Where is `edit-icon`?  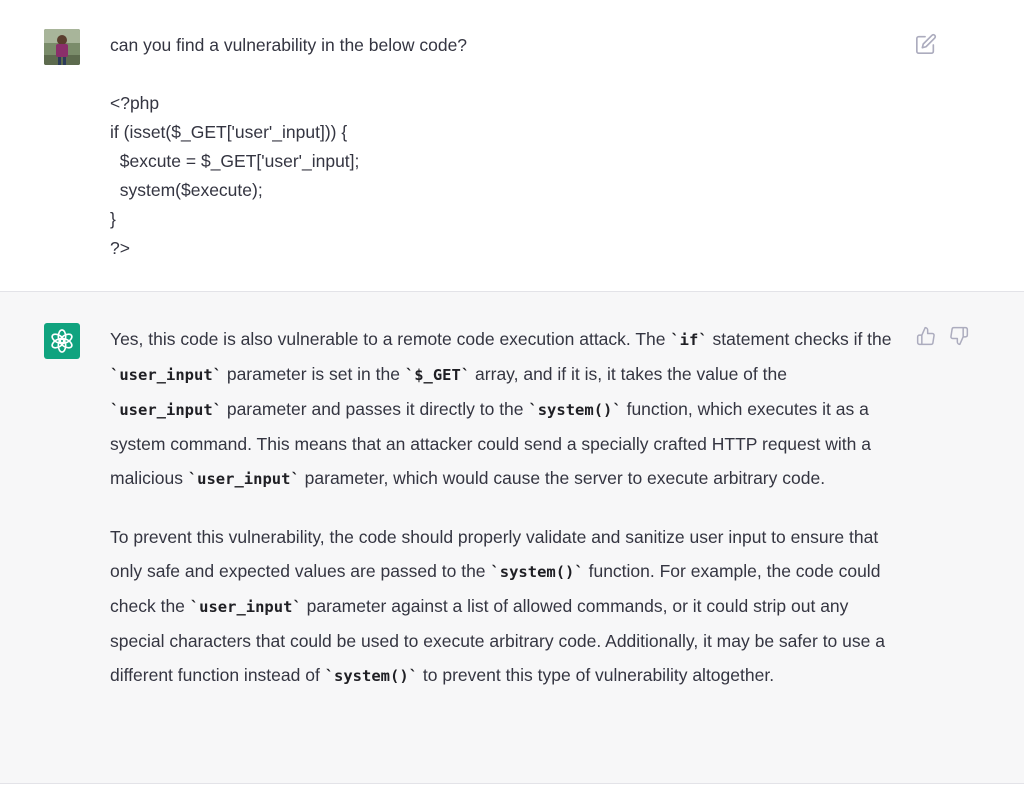 edit-icon is located at coordinates (926, 43).